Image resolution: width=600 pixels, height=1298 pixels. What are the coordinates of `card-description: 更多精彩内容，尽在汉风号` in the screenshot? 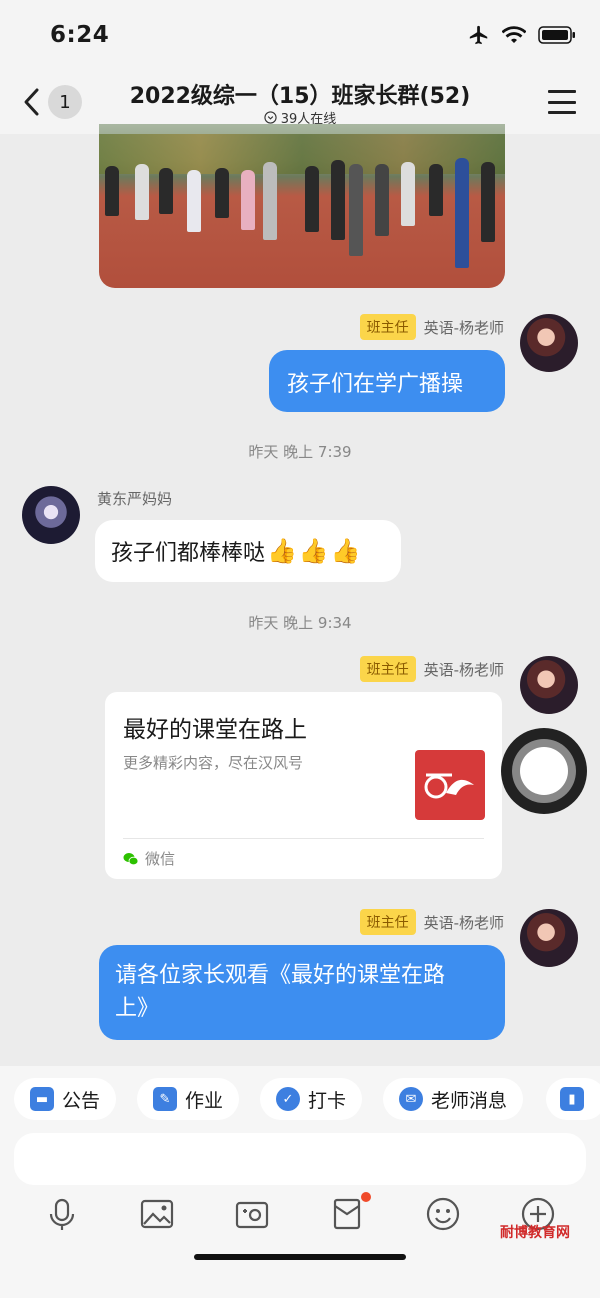 It's located at (213, 763).